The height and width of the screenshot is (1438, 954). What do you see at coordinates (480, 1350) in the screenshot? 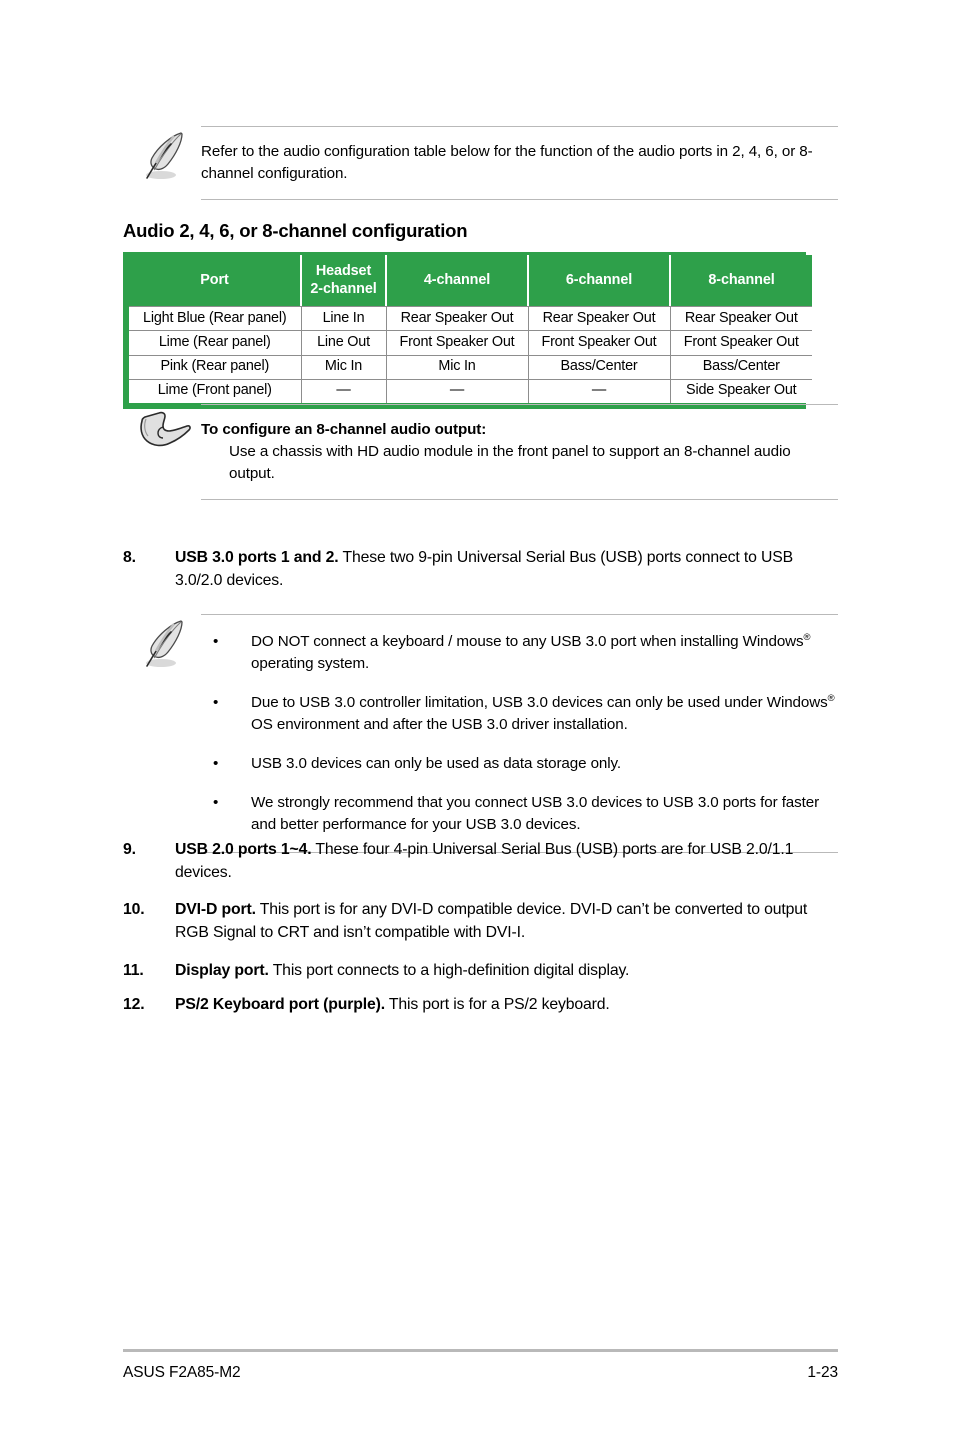
I see `footer-divider` at bounding box center [480, 1350].